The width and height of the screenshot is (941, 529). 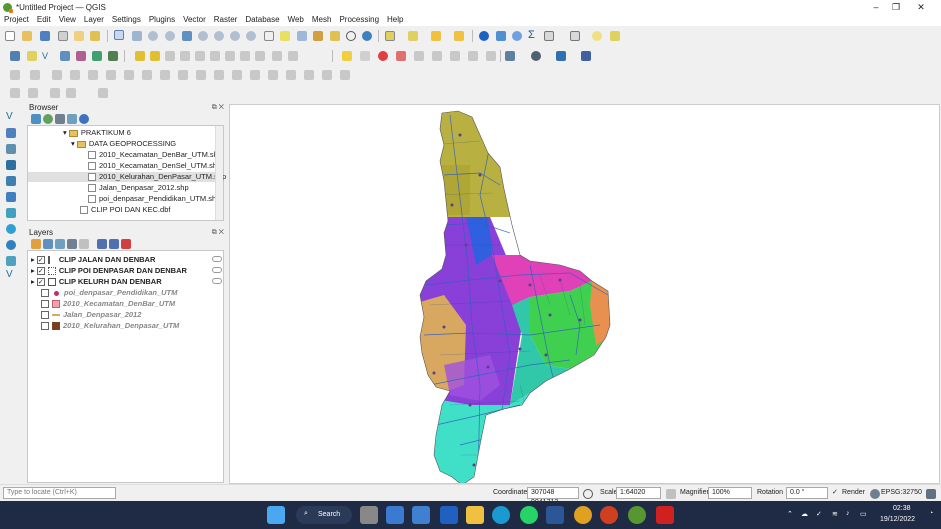 I want to click on tree-item-praktikum: ▾ PRAKTIKUM 6, so click(x=97, y=133).